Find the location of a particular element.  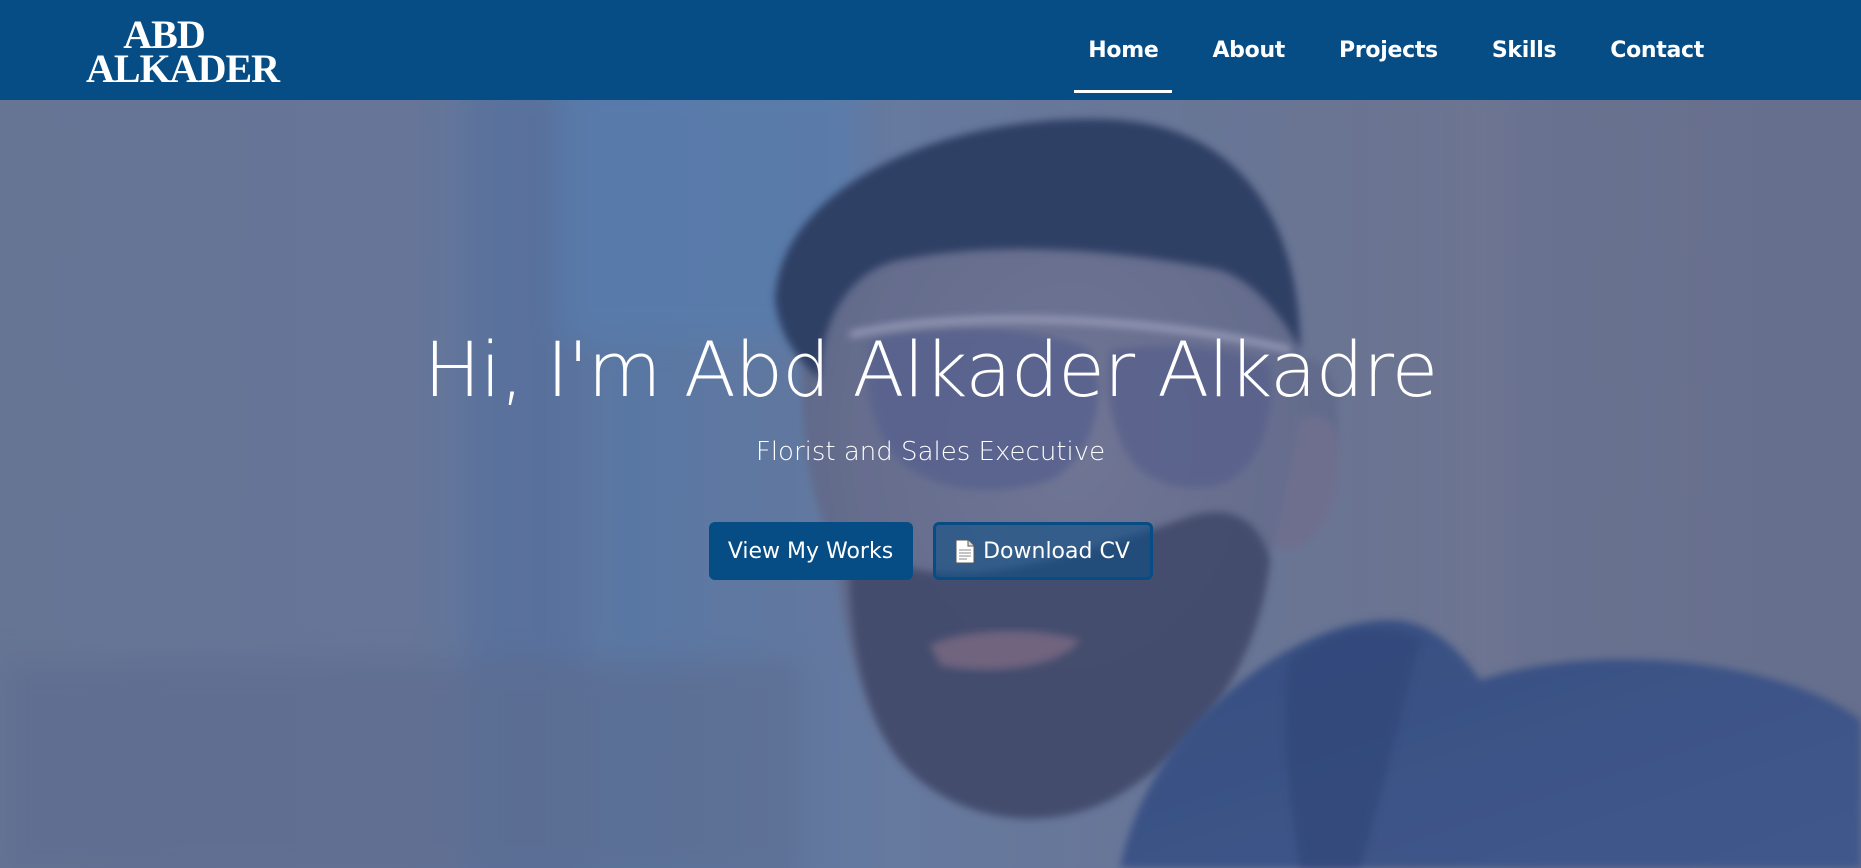

download-cv-label: Download CV is located at coordinates (1056, 551).